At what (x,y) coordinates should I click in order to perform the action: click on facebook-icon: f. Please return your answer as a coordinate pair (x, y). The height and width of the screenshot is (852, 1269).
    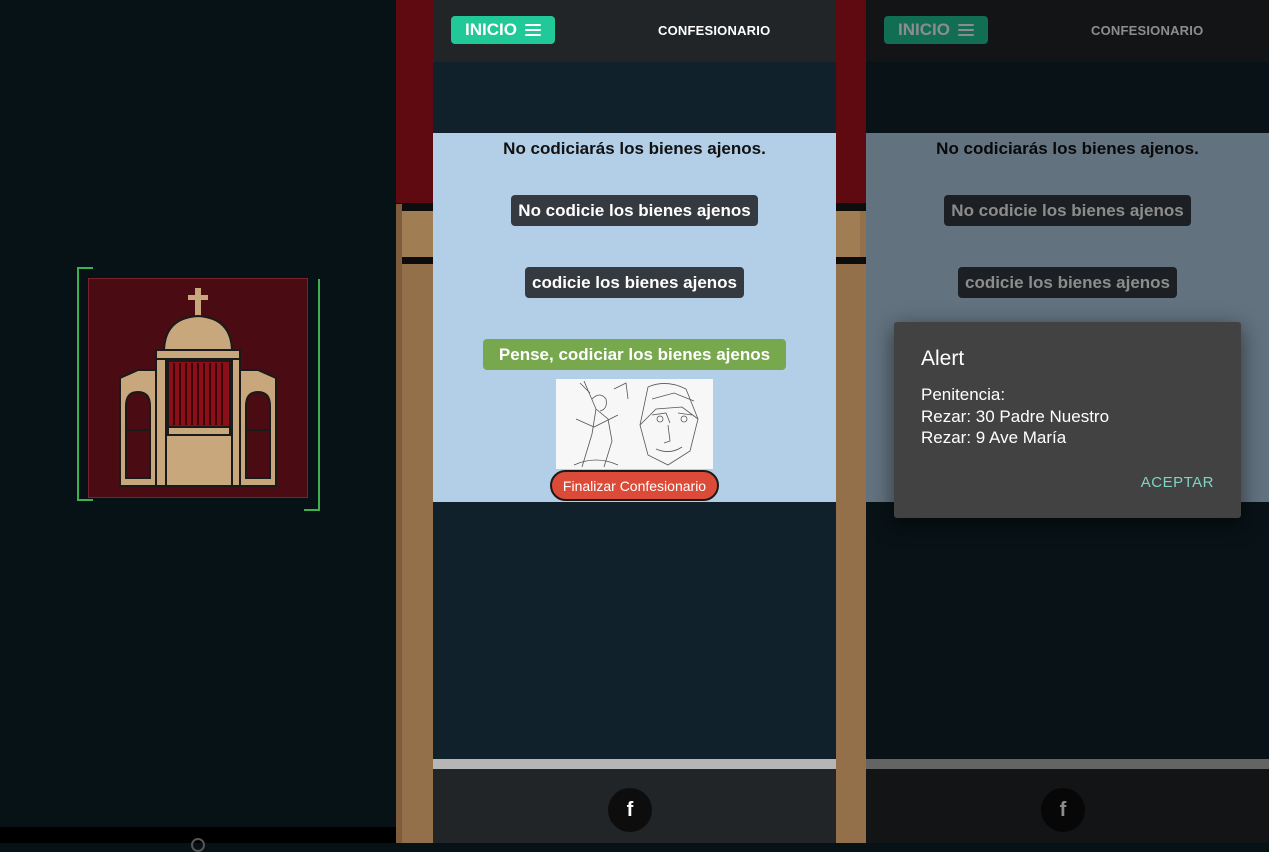
    Looking at the image, I should click on (630, 810).